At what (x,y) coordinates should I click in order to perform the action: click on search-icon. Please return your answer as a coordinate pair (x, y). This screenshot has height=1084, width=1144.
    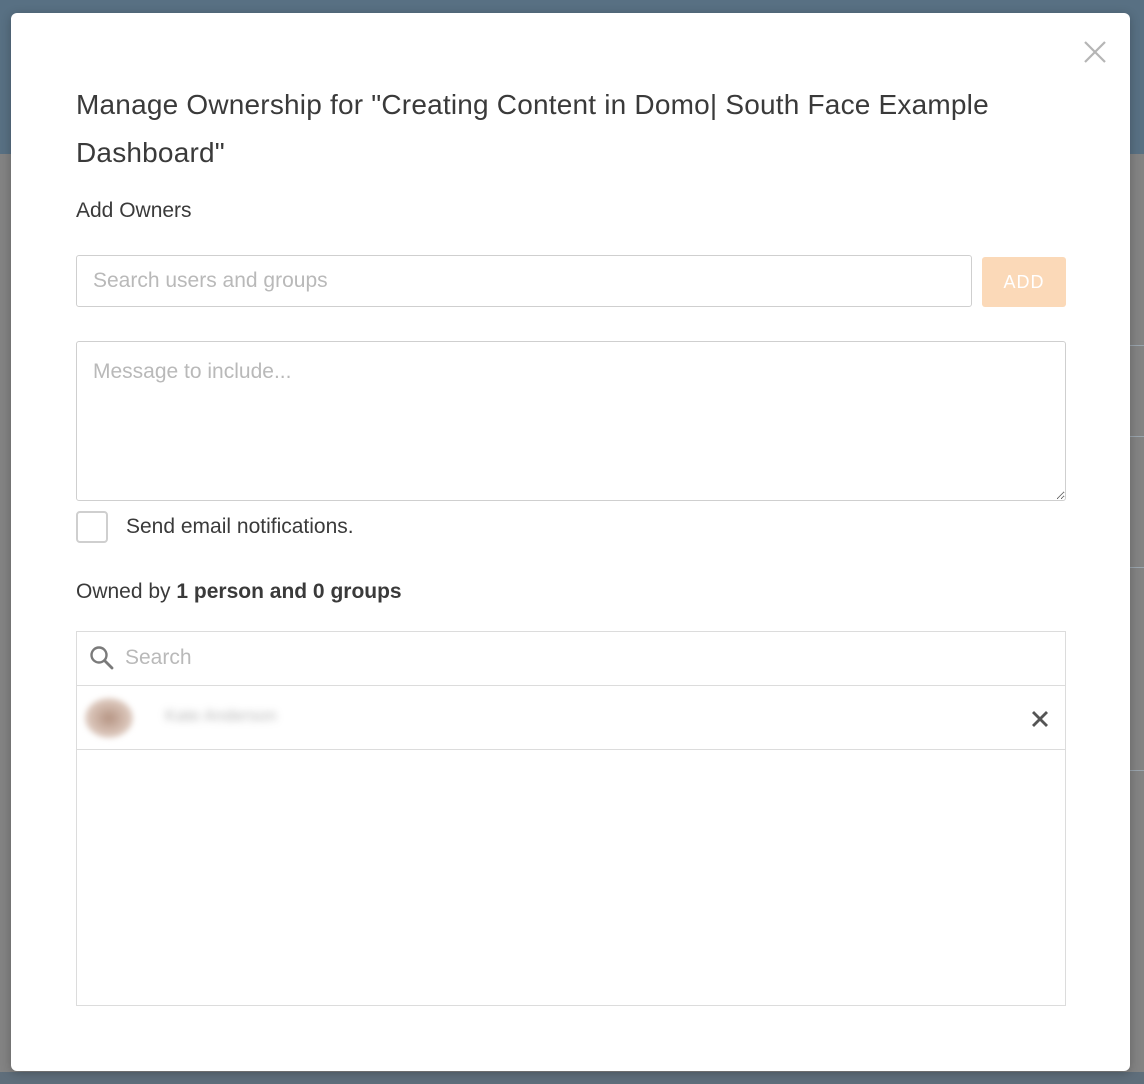
    Looking at the image, I should click on (102, 658).